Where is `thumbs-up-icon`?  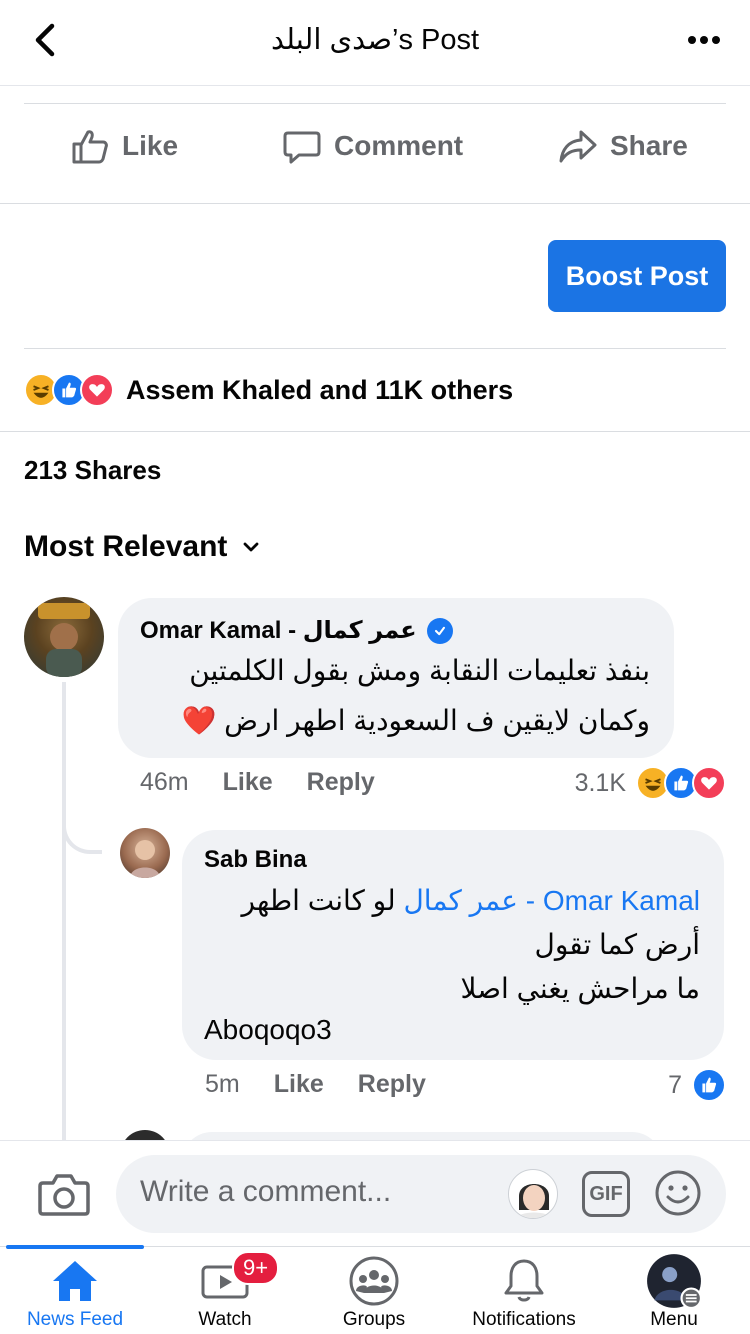 thumbs-up-icon is located at coordinates (90, 147).